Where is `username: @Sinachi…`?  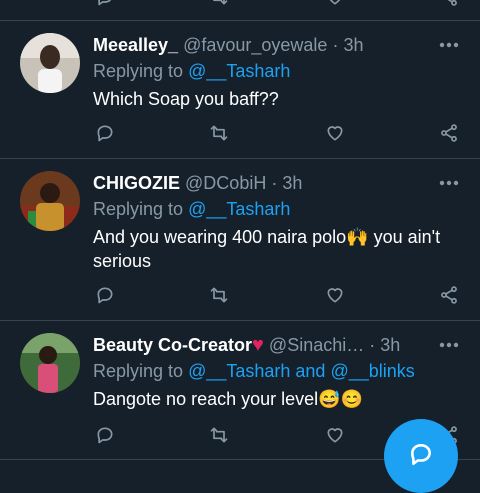 username: @Sinachi… is located at coordinates (316, 345).